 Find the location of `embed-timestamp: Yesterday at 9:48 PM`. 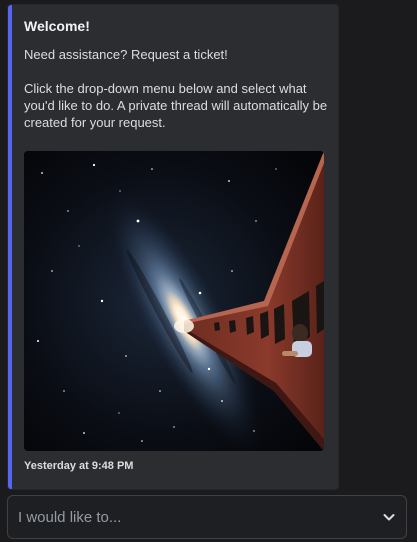

embed-timestamp: Yesterday at 9:48 PM is located at coordinates (79, 466).